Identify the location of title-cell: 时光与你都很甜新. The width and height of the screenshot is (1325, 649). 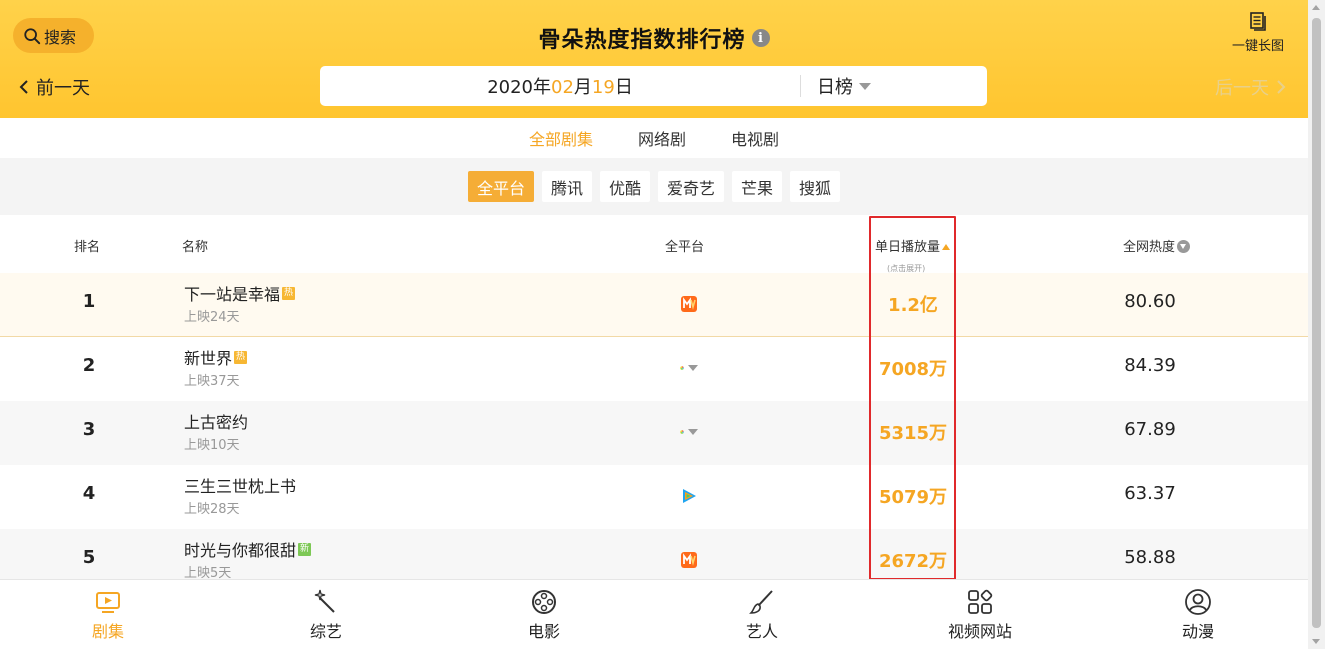
(248, 549).